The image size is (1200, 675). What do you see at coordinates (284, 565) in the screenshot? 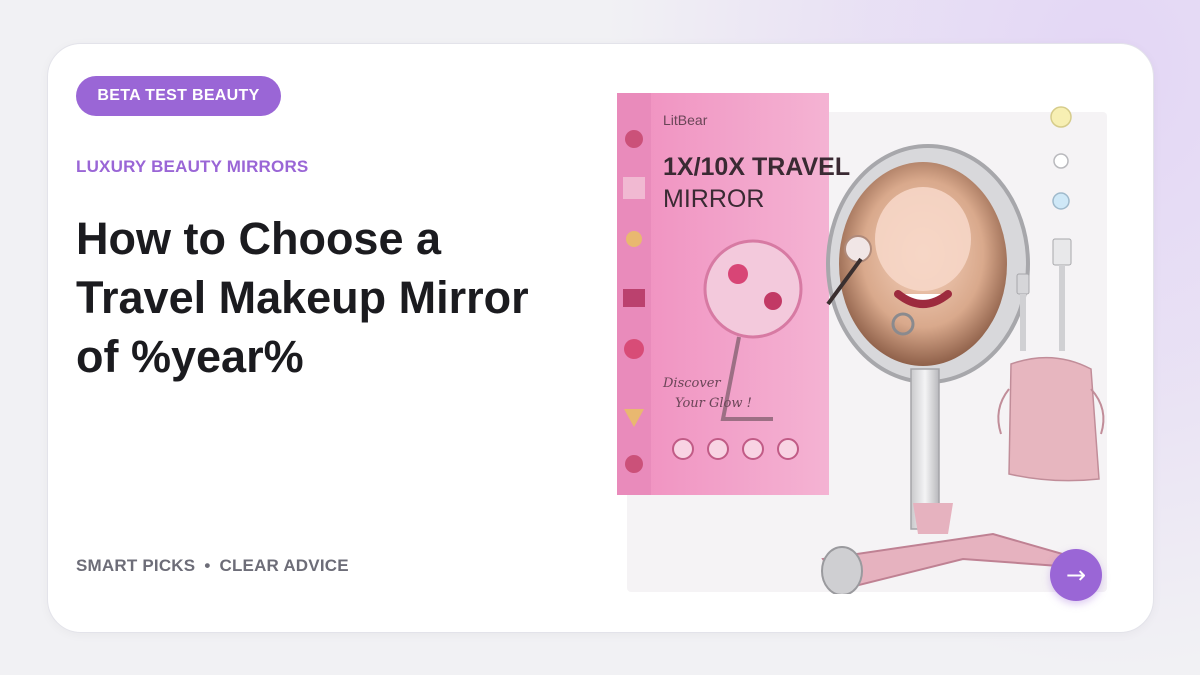
I see `footer-tag-clear-advice: CLEAR ADVICE` at bounding box center [284, 565].